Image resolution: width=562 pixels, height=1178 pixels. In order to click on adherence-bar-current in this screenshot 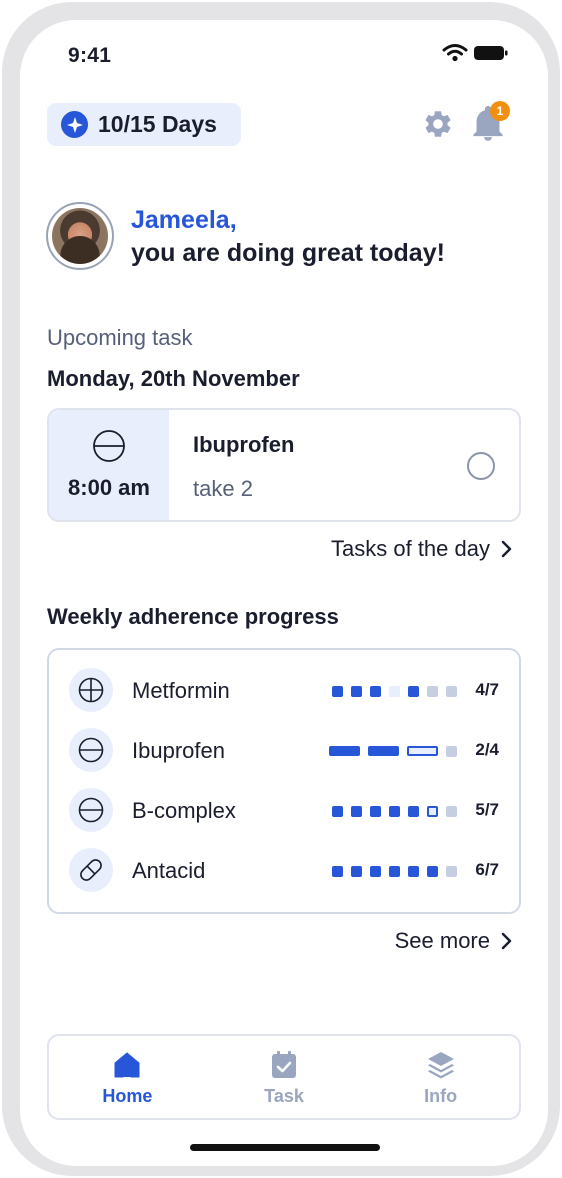, I will do `click(422, 751)`.